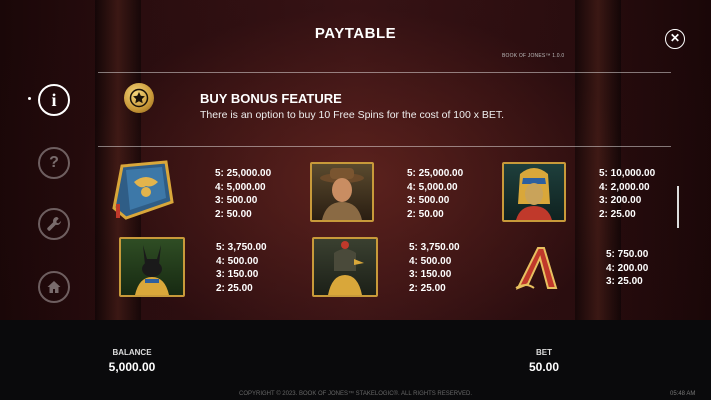 The image size is (711, 400). I want to click on wrench-icon, so click(54, 224).